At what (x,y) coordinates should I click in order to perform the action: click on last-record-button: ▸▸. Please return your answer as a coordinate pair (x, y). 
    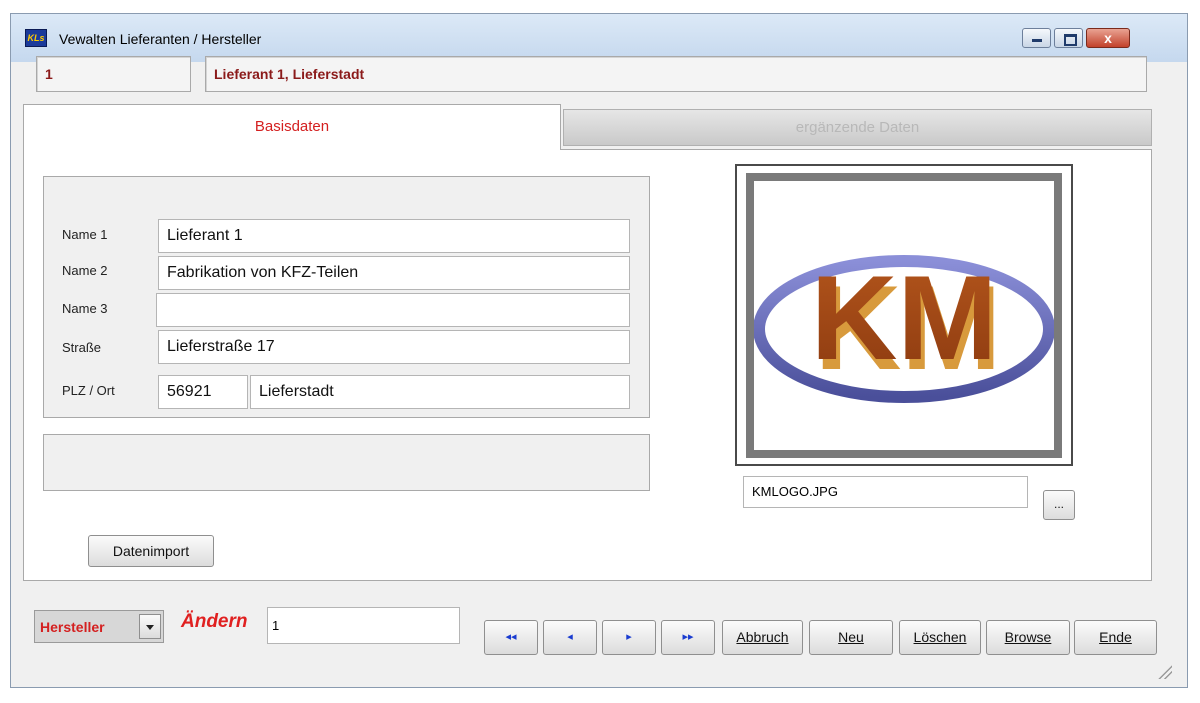
    Looking at the image, I should click on (688, 637).